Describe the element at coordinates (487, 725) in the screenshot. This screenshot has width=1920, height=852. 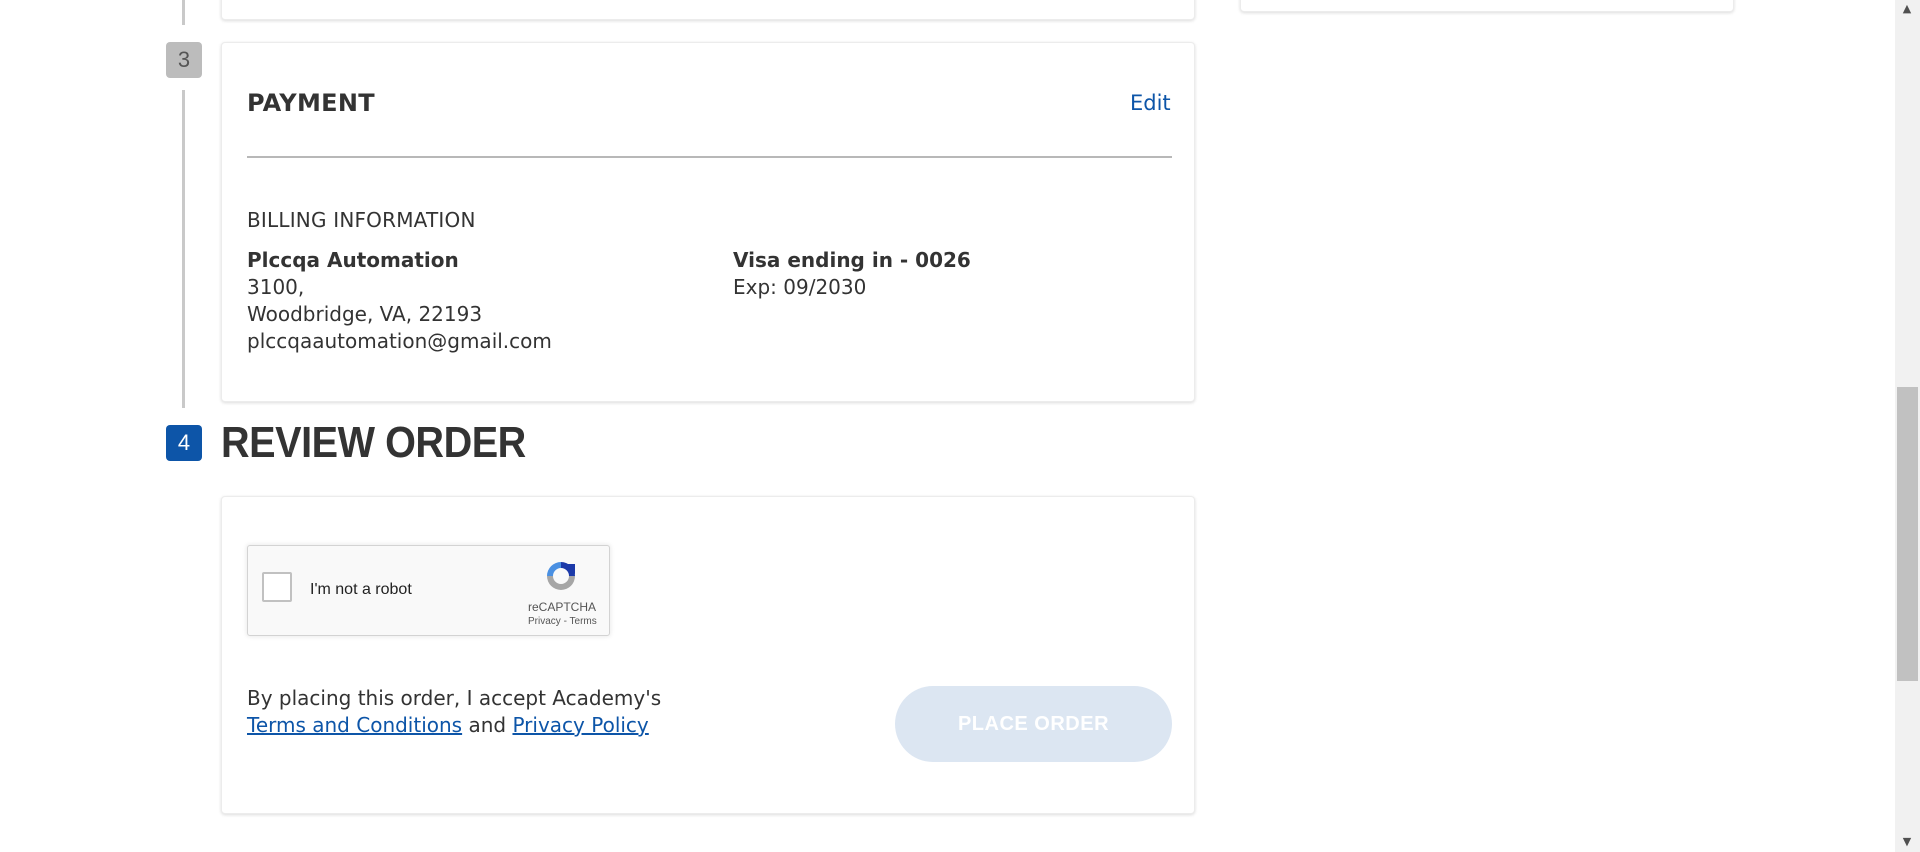
I see `consent-and: and` at that location.